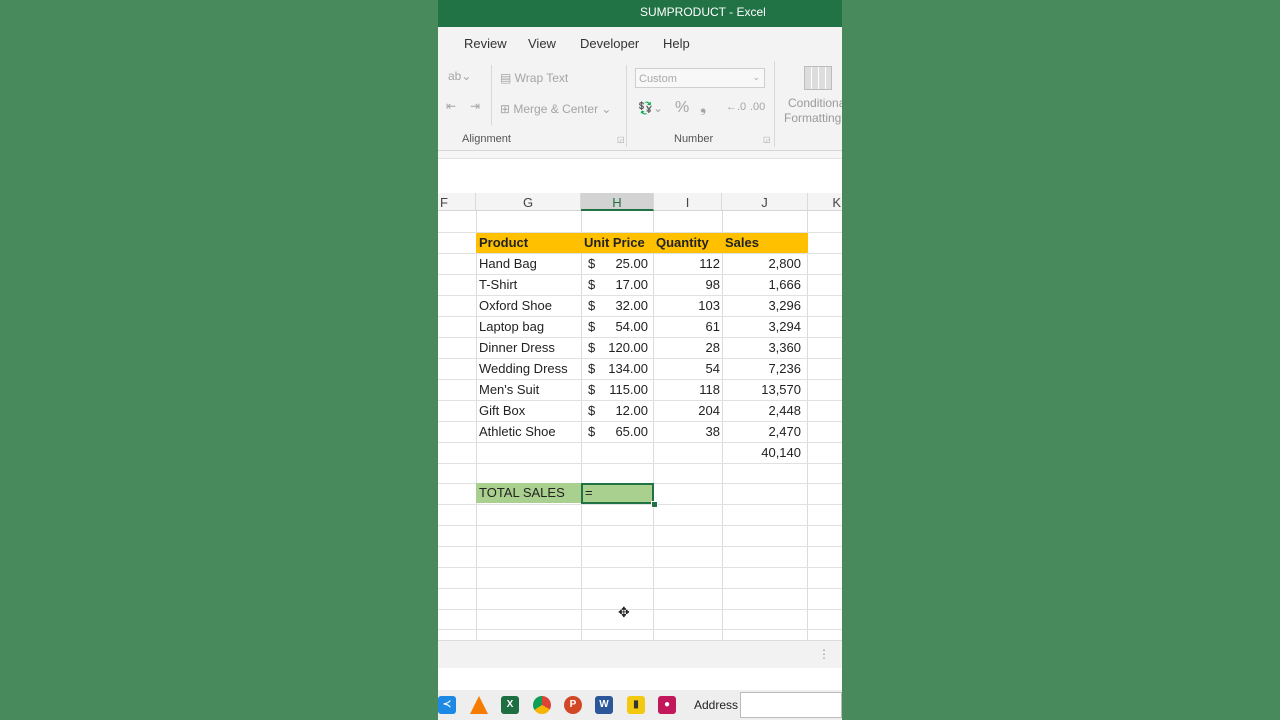  I want to click on cell-sales: 3,294, so click(761, 327).